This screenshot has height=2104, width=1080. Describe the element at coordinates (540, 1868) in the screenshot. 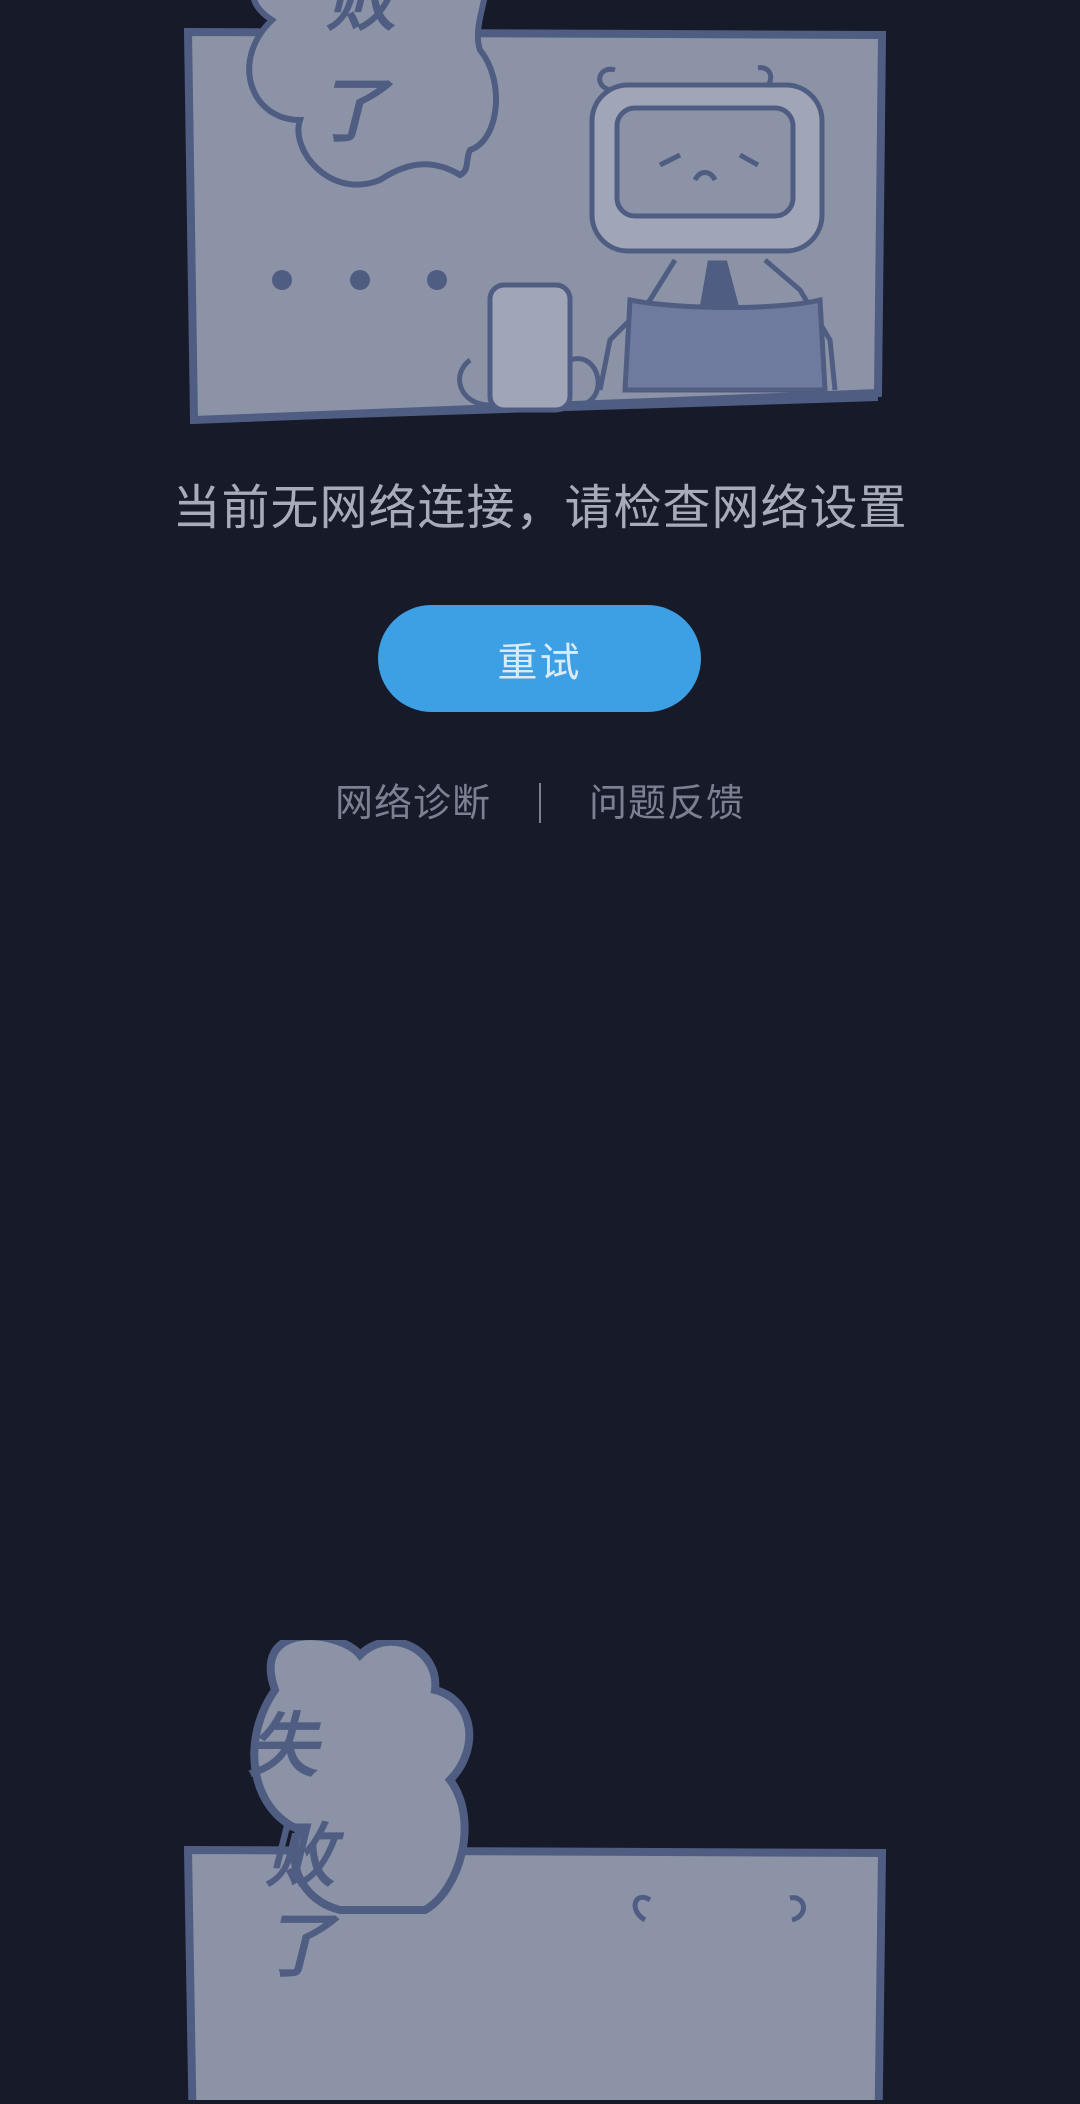

I see `error-illustration-repeat: 失 败 了` at that location.